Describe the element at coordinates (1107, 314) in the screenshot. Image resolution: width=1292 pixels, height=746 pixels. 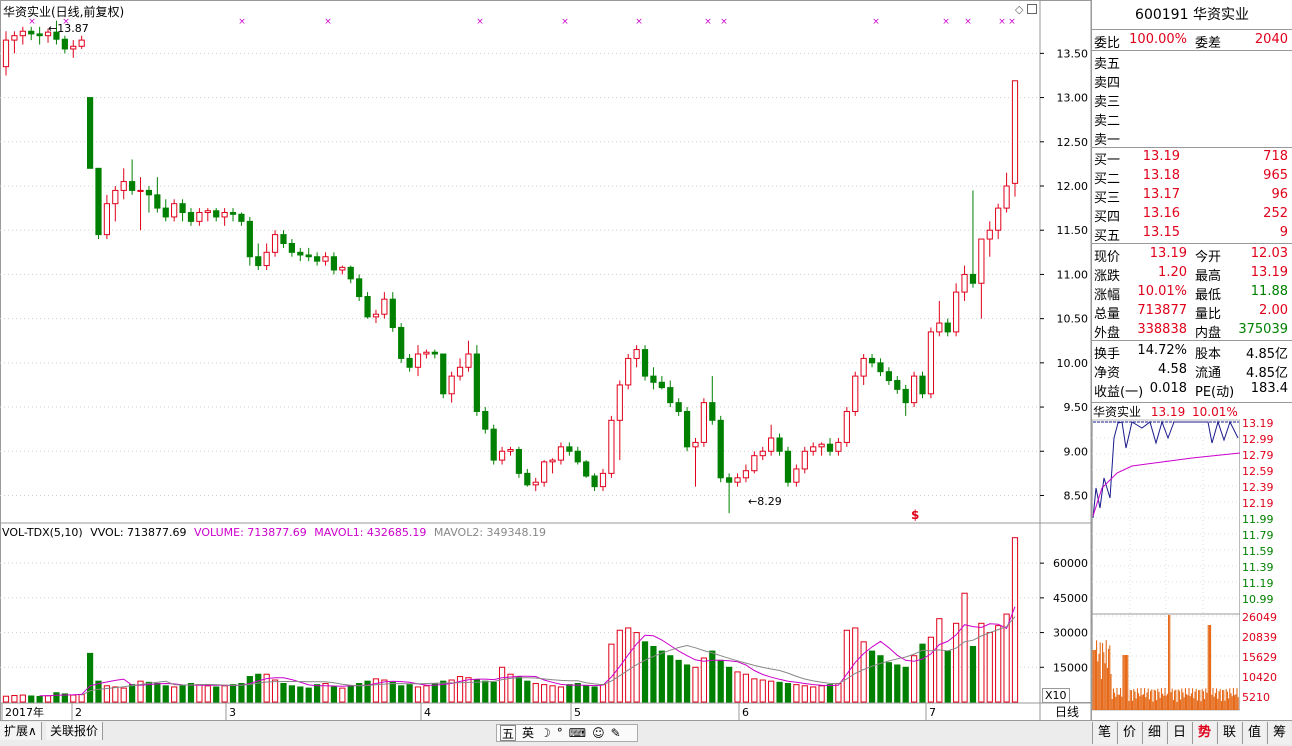
I see `stat-label: 总量` at that location.